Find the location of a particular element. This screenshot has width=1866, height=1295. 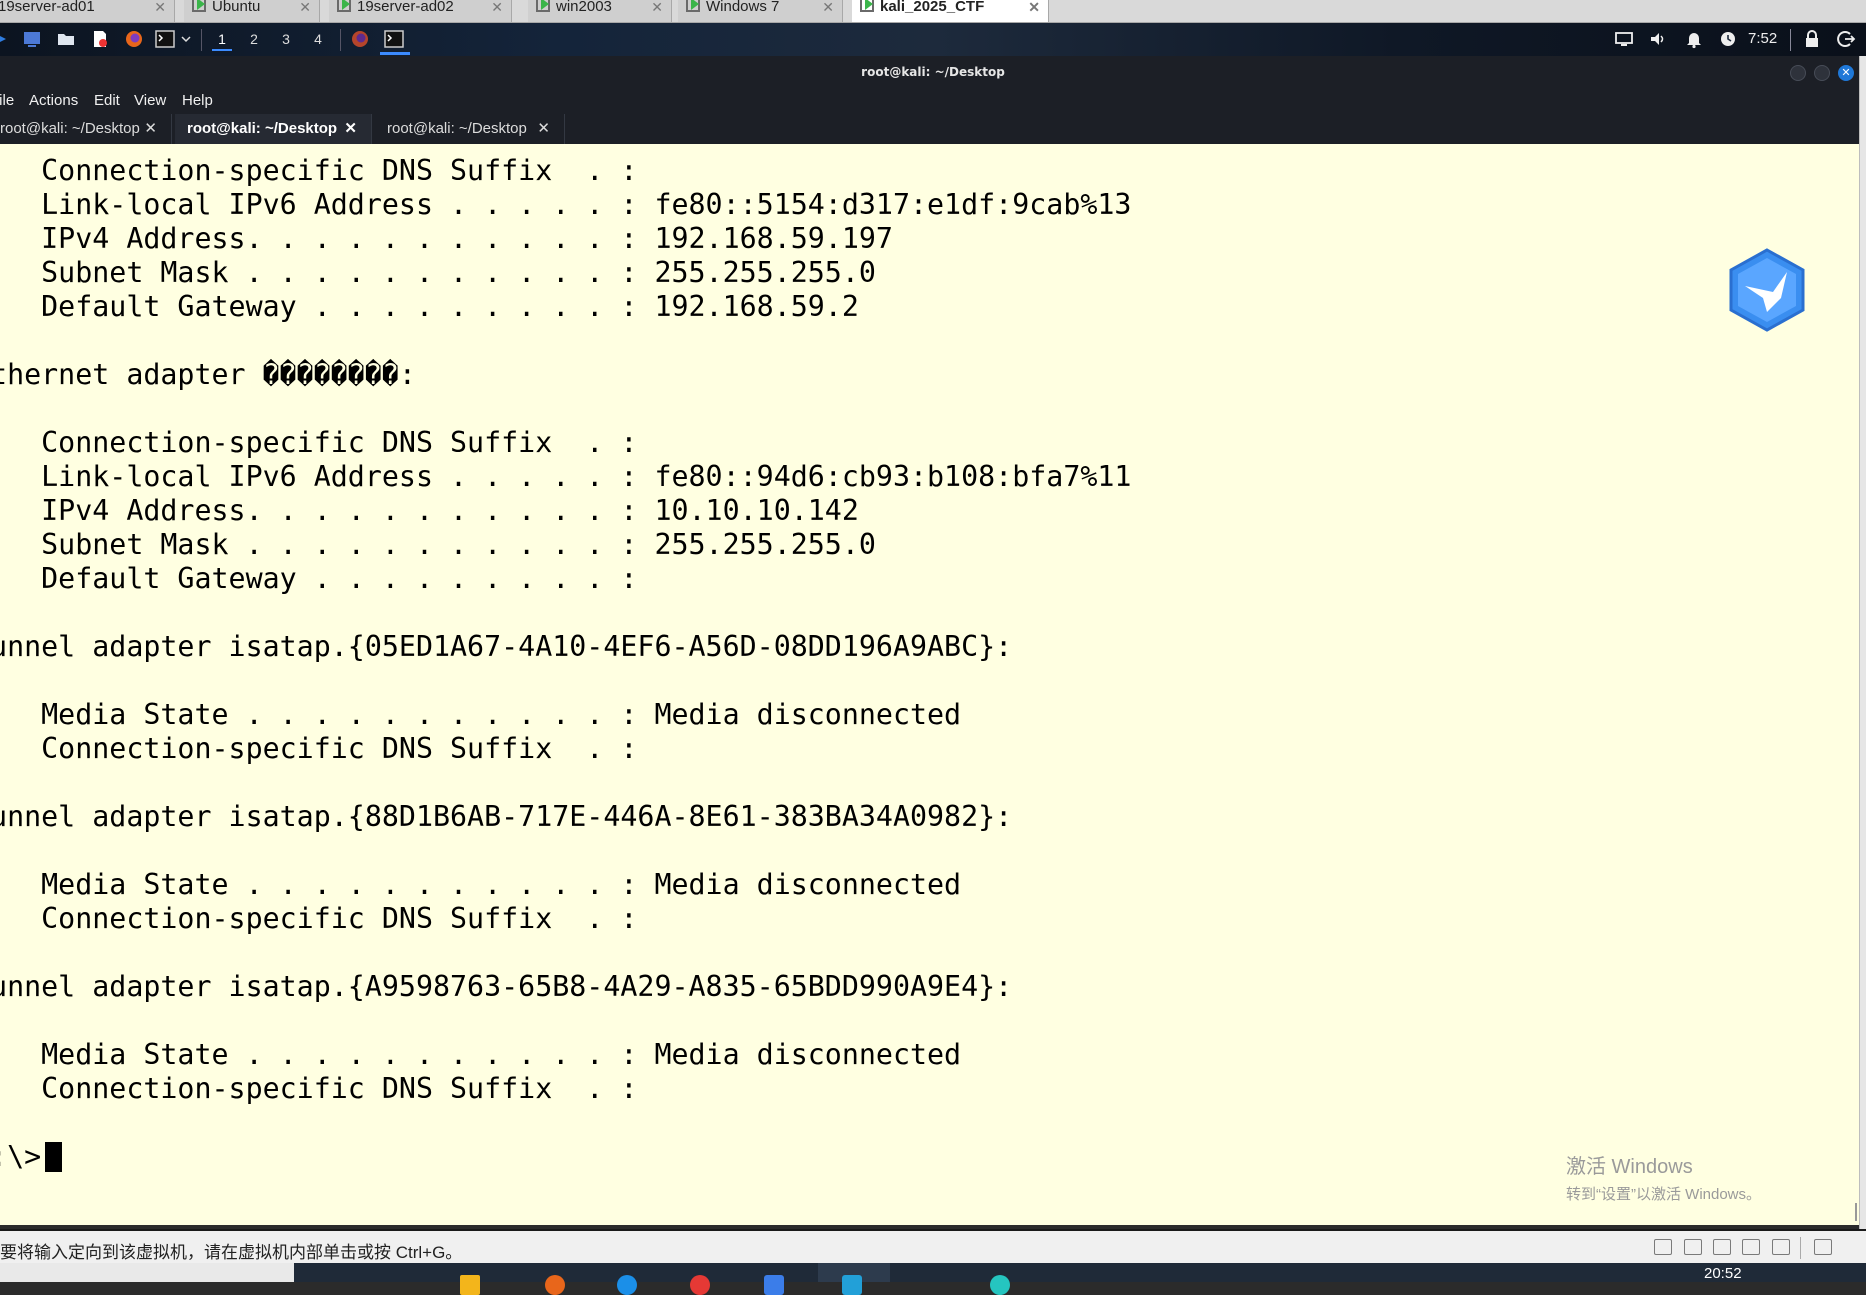

display-icon is located at coordinates (1624, 39).